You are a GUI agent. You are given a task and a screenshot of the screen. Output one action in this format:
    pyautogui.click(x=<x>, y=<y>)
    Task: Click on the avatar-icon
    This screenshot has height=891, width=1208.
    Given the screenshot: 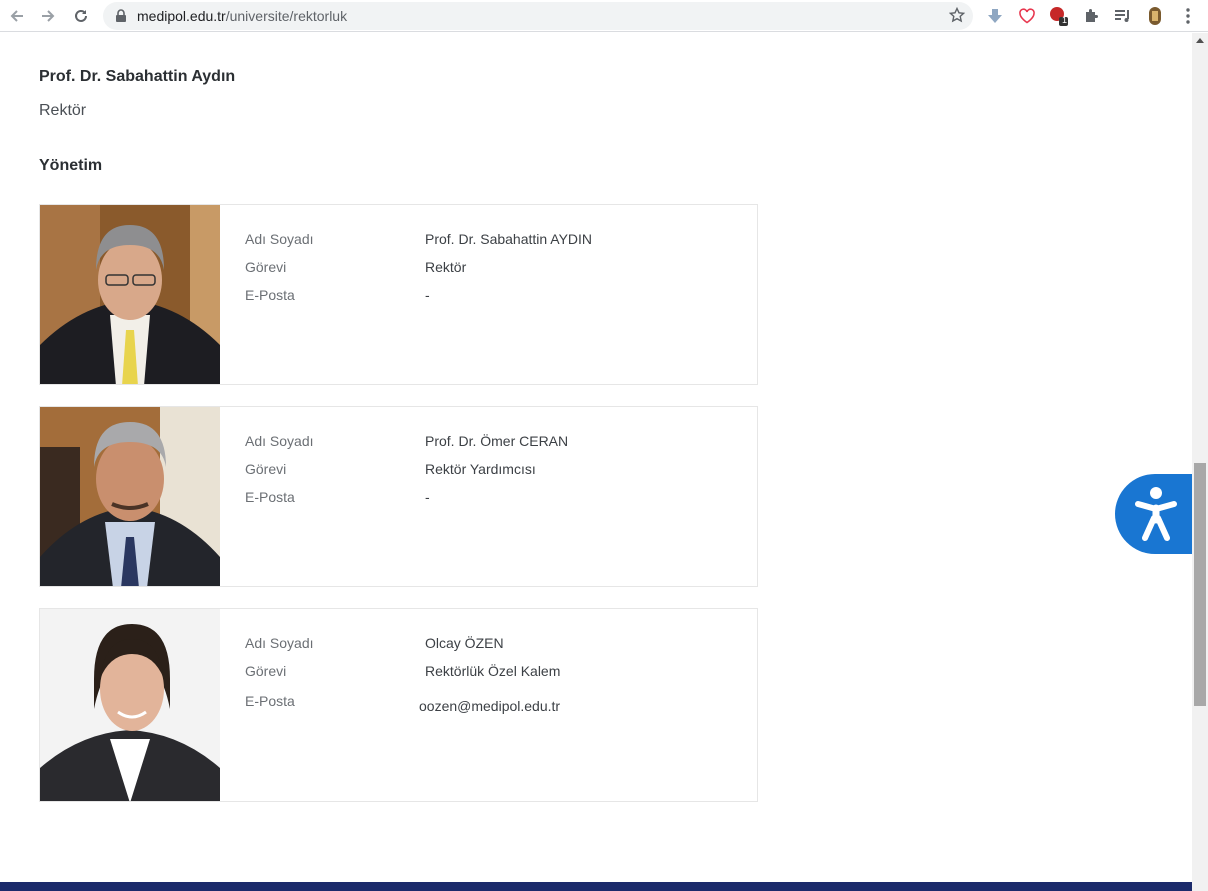 What is the action you would take?
    pyautogui.click(x=1155, y=16)
    